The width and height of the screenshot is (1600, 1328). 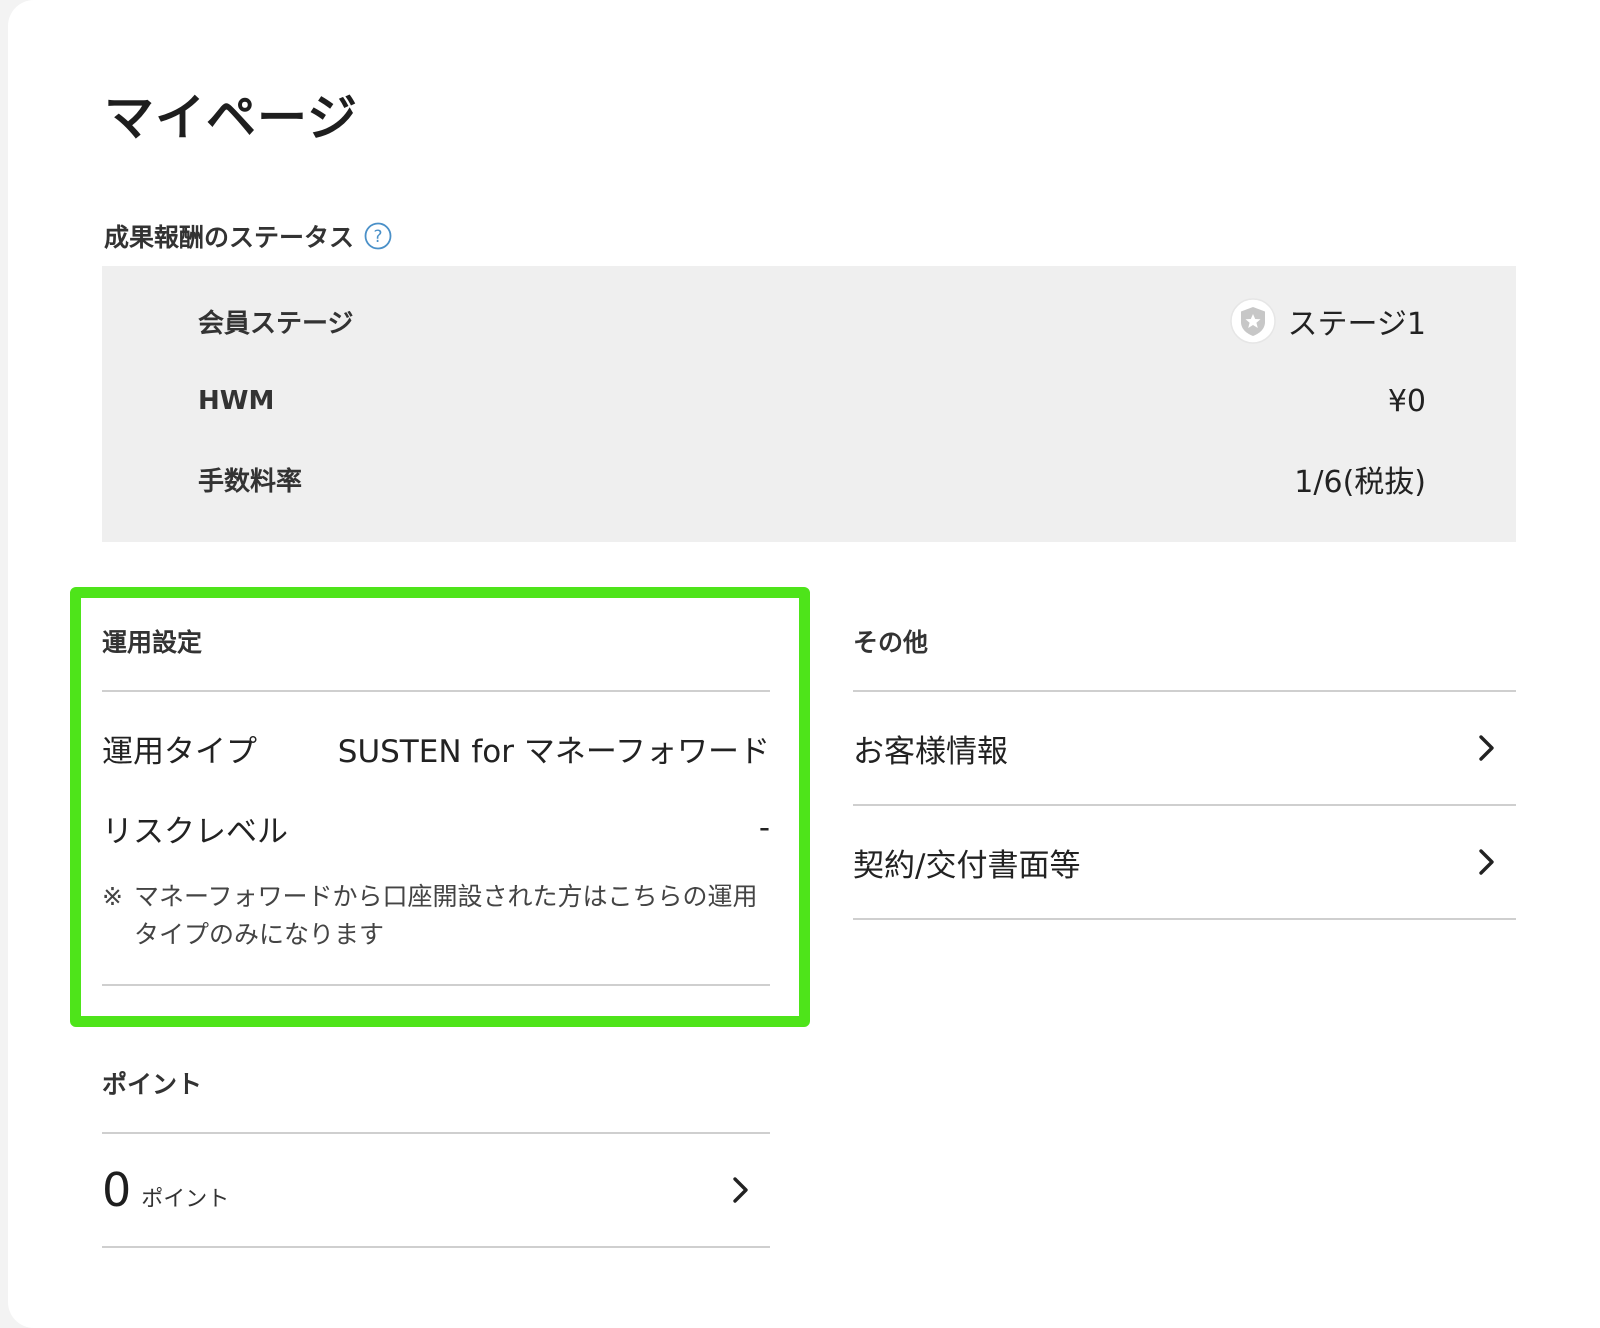 What do you see at coordinates (250, 481) in the screenshot?
I see `fee-rate-label: 手数料率` at bounding box center [250, 481].